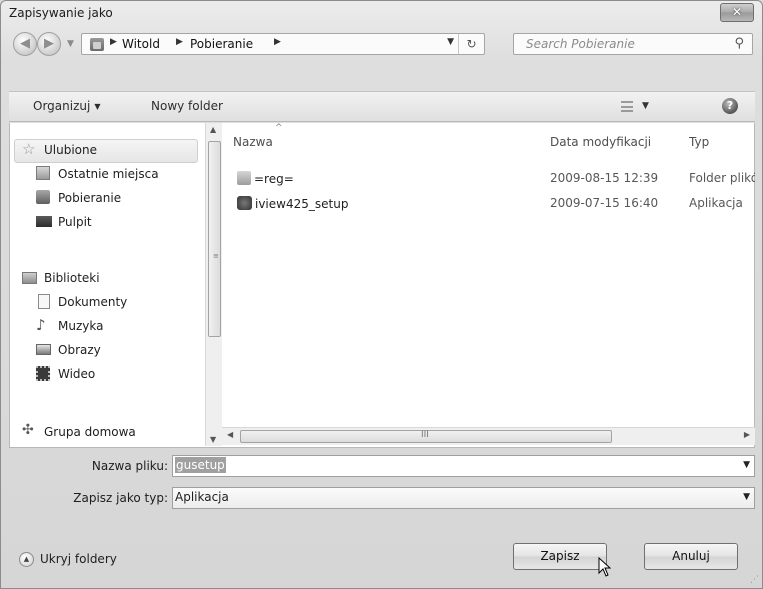  What do you see at coordinates (71, 150) in the screenshot?
I see `nav-item-label: Ulubione` at bounding box center [71, 150].